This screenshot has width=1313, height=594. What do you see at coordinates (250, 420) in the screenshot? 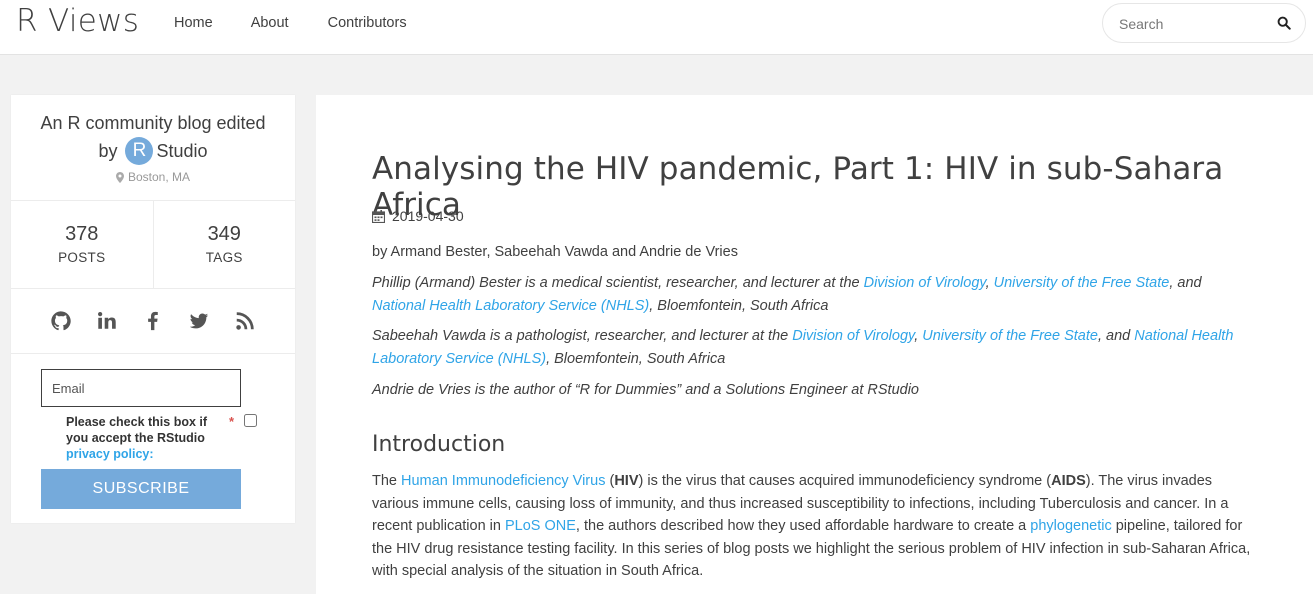
I see `consent-checkbox` at bounding box center [250, 420].